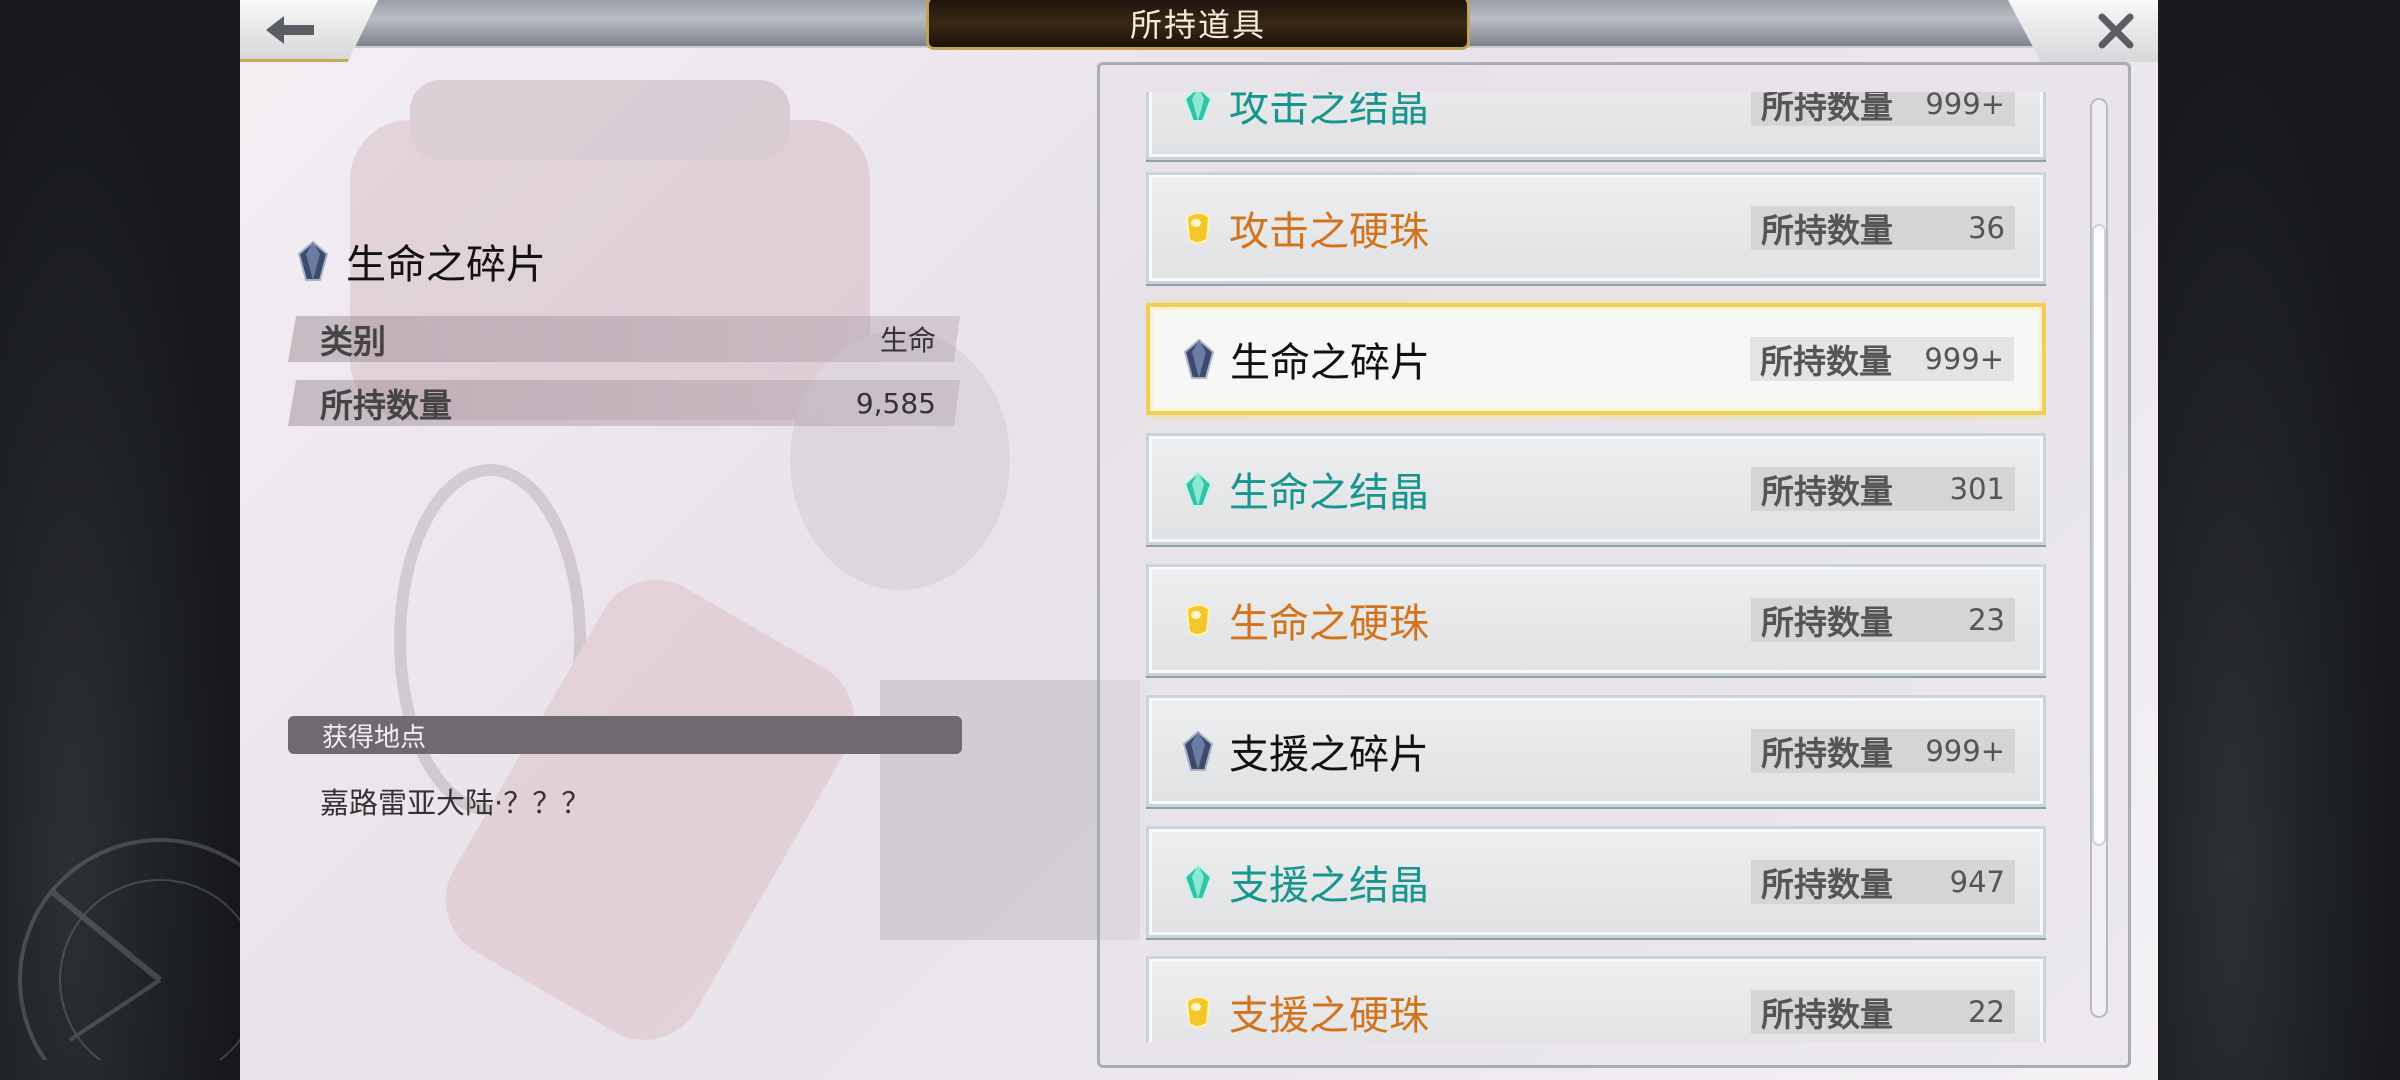 Image resolution: width=2400 pixels, height=1080 pixels. I want to click on list-item-name: 攻击之硬珠, so click(1329, 232).